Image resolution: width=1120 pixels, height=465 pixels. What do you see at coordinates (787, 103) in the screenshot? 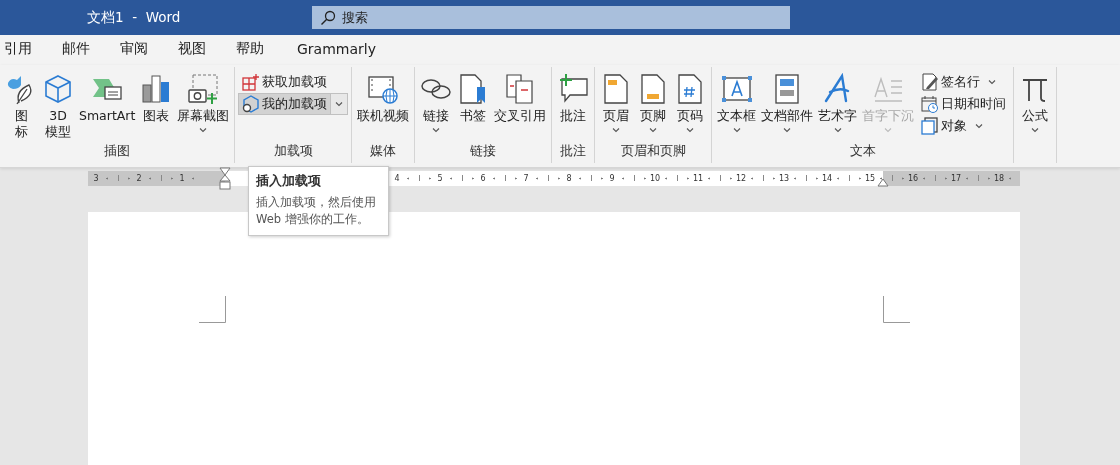
I see `ribbon-button: 文档部件` at bounding box center [787, 103].